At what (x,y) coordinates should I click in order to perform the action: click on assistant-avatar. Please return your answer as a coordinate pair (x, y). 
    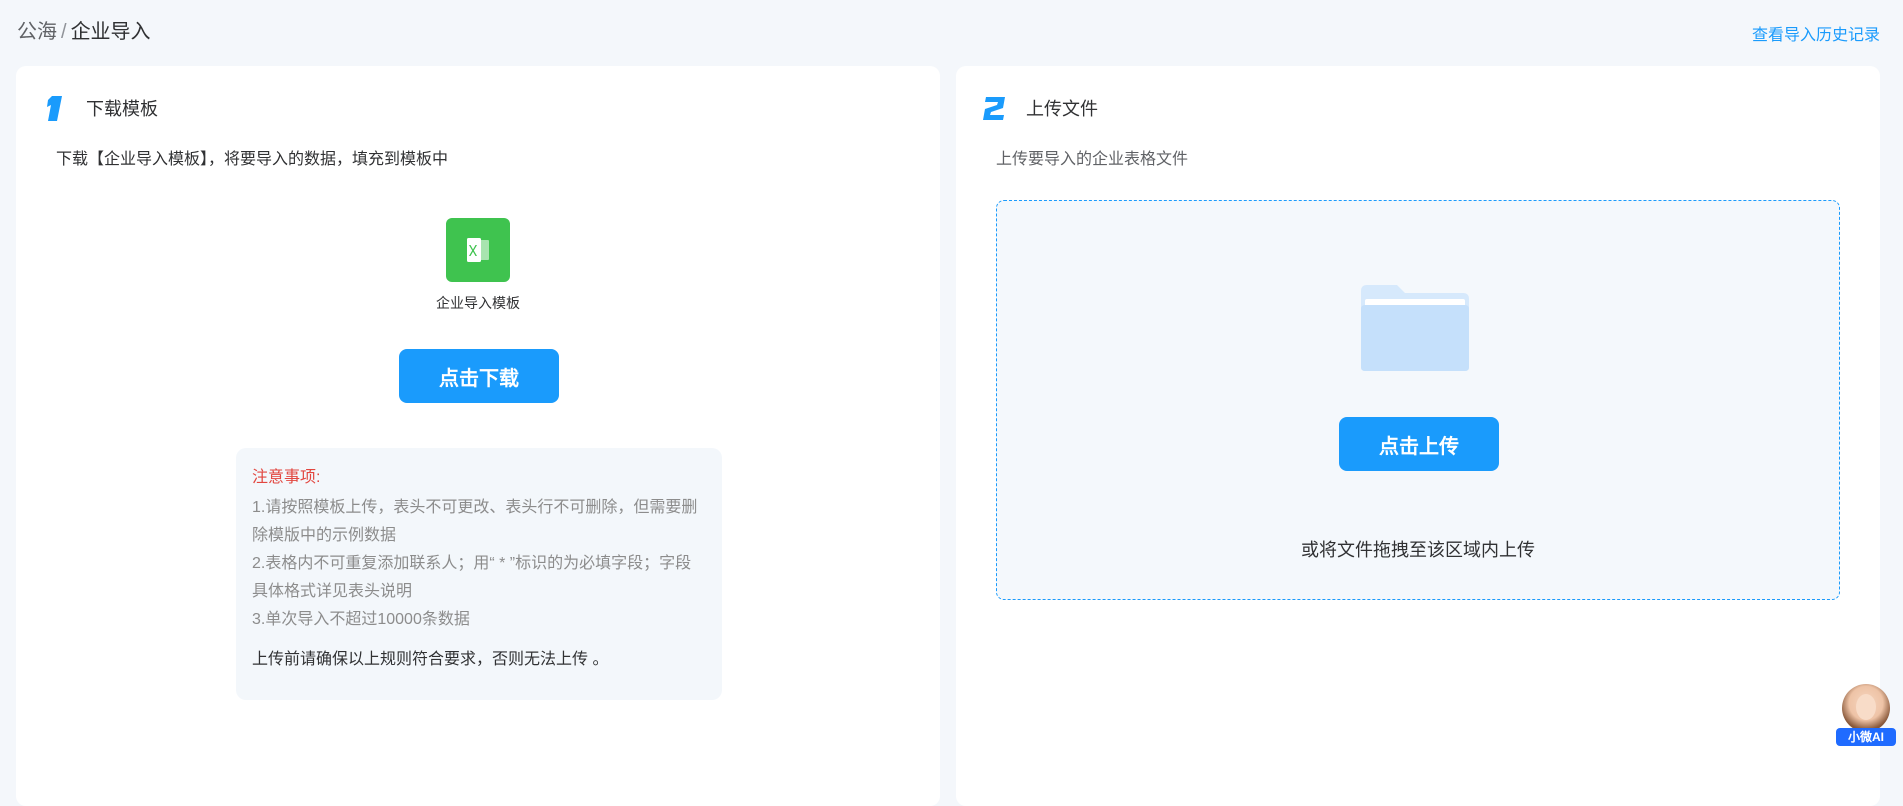
    Looking at the image, I should click on (1866, 708).